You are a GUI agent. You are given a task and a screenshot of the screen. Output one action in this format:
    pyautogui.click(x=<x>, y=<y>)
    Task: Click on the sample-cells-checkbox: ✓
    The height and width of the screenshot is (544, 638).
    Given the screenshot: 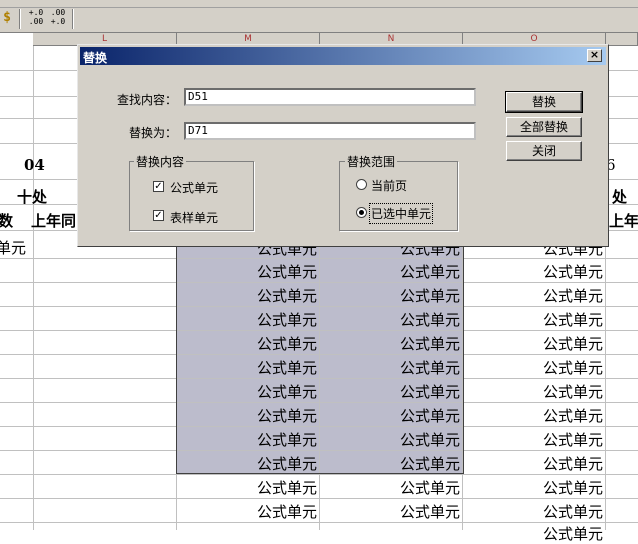 What is the action you would take?
    pyautogui.click(x=158, y=215)
    